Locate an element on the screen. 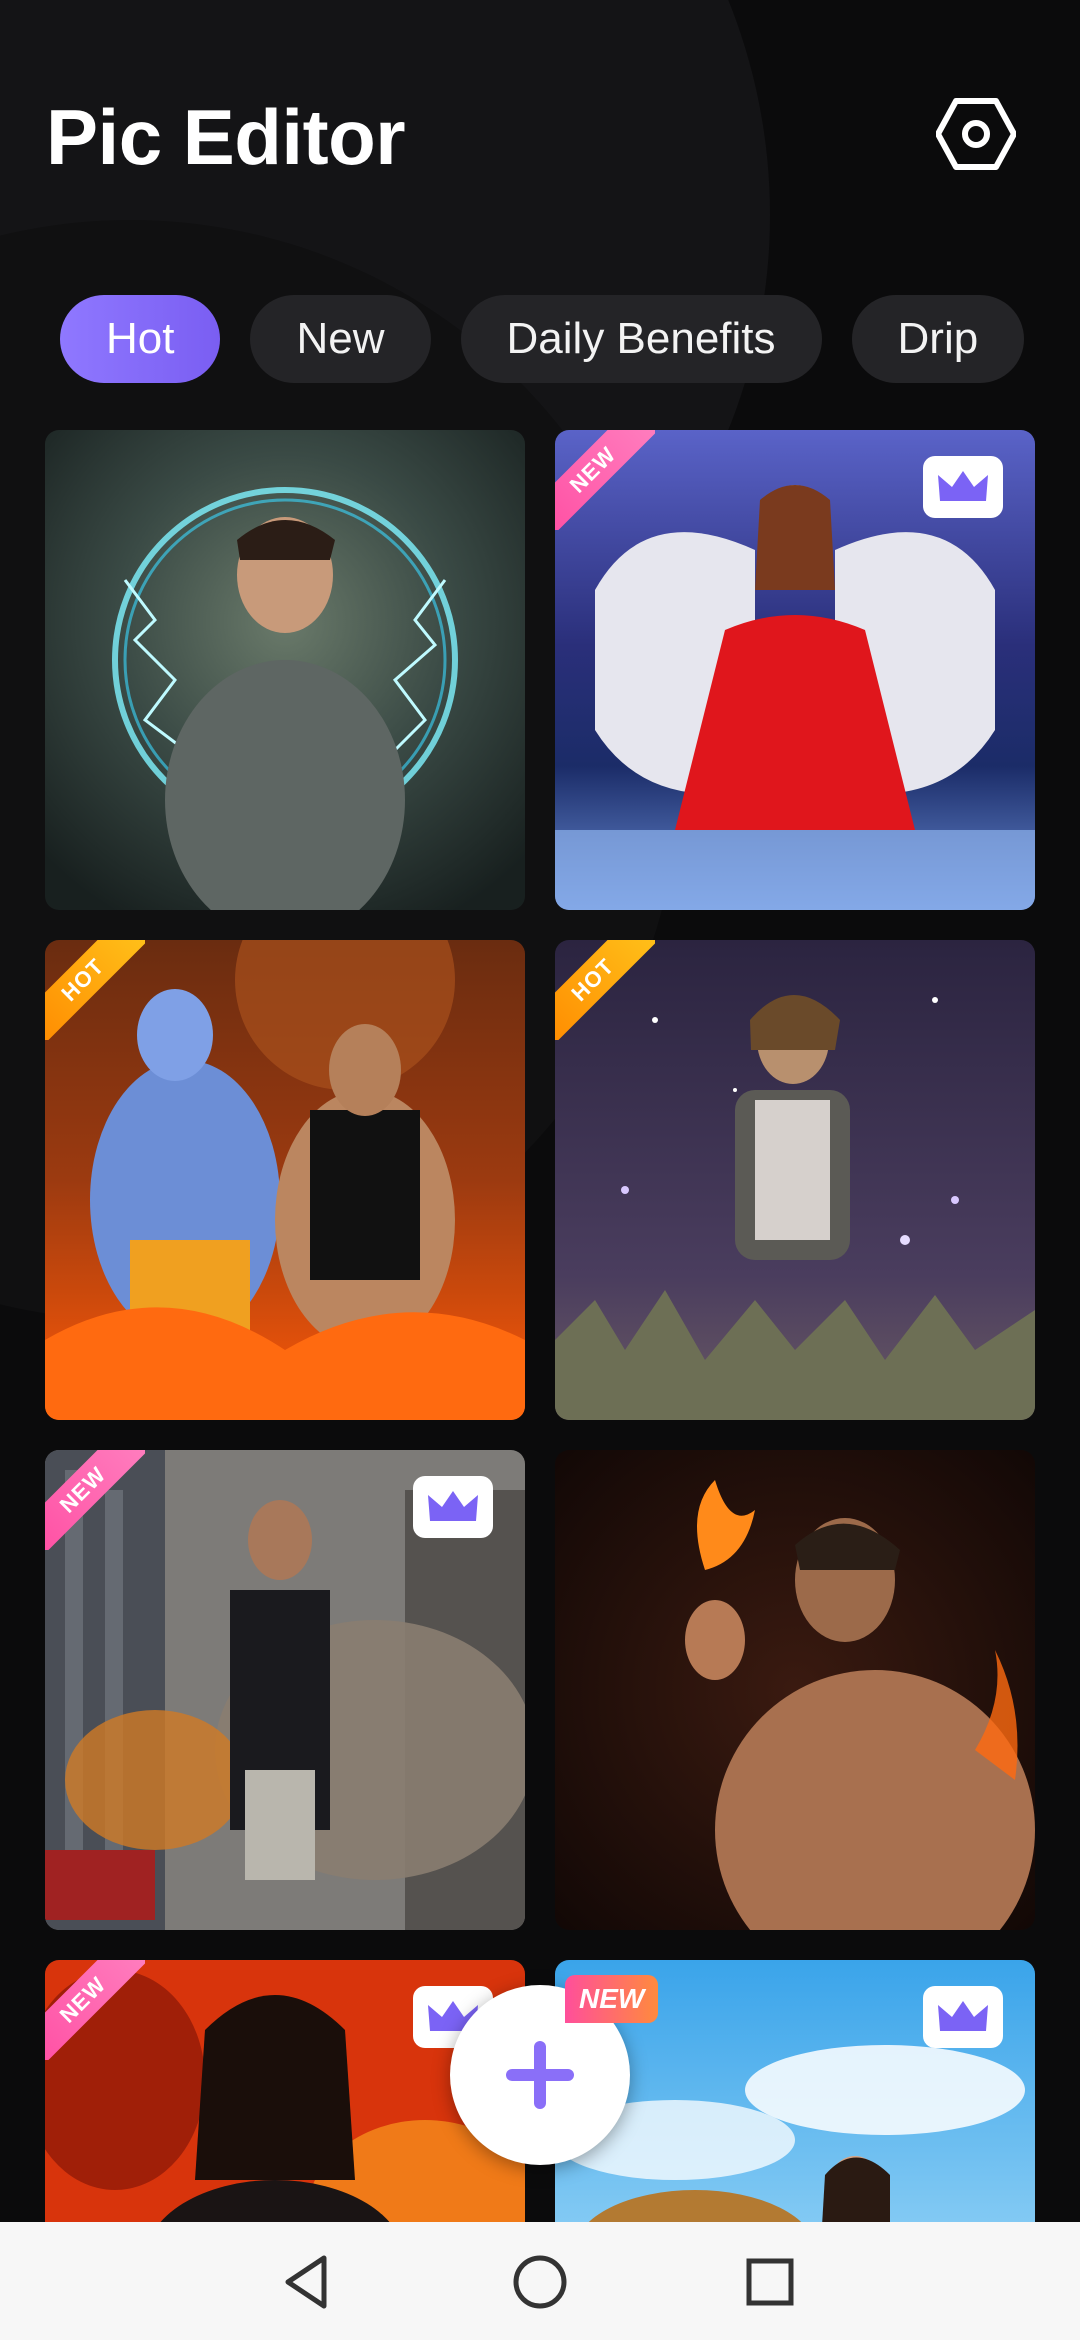 This screenshot has width=1080, height=2340. category-tabs: Hot New Daily Benefits Drip is located at coordinates (547, 340).